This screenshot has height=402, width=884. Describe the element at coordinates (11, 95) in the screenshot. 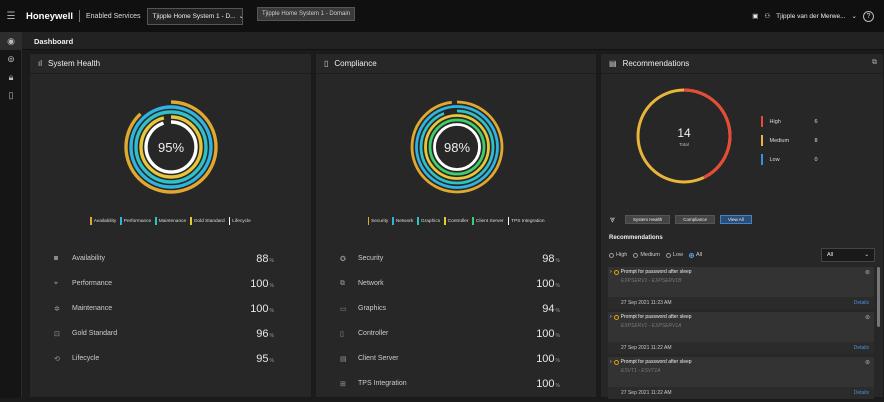

I see `document-icon: ▯` at that location.